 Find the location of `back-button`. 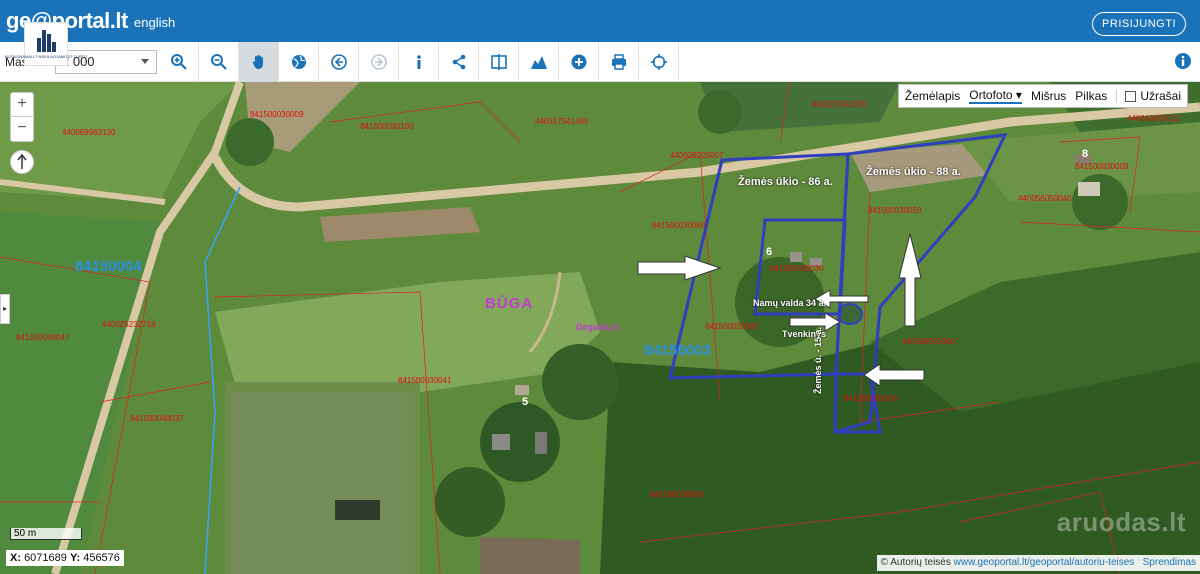

back-button is located at coordinates (339, 62).